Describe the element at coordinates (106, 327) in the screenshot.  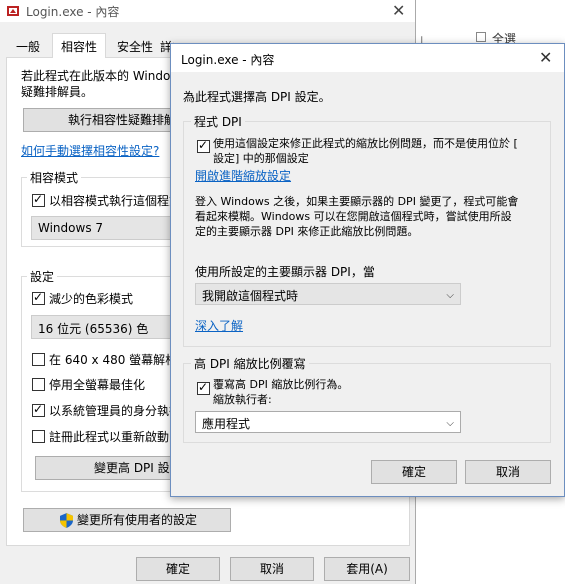
I see `color-depth-select: 16 位元 (65536) 色` at that location.